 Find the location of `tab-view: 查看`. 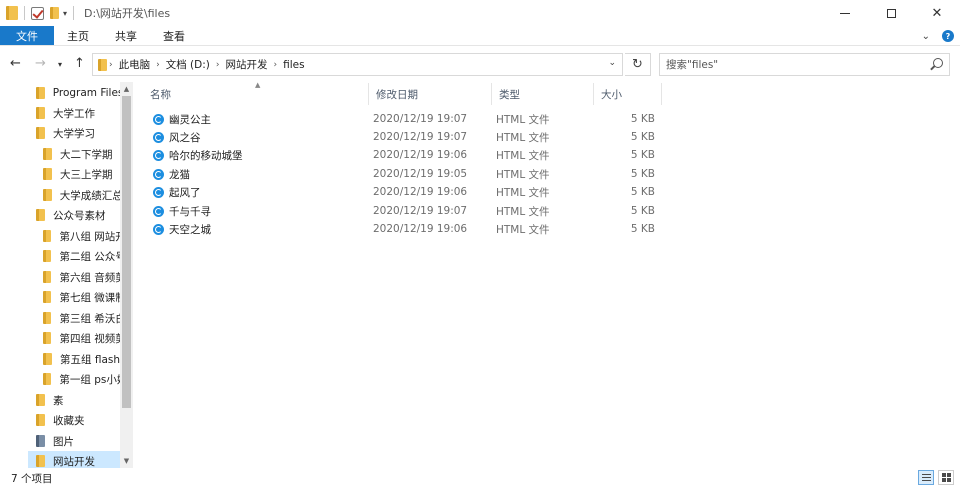

tab-view: 查看 is located at coordinates (174, 35).